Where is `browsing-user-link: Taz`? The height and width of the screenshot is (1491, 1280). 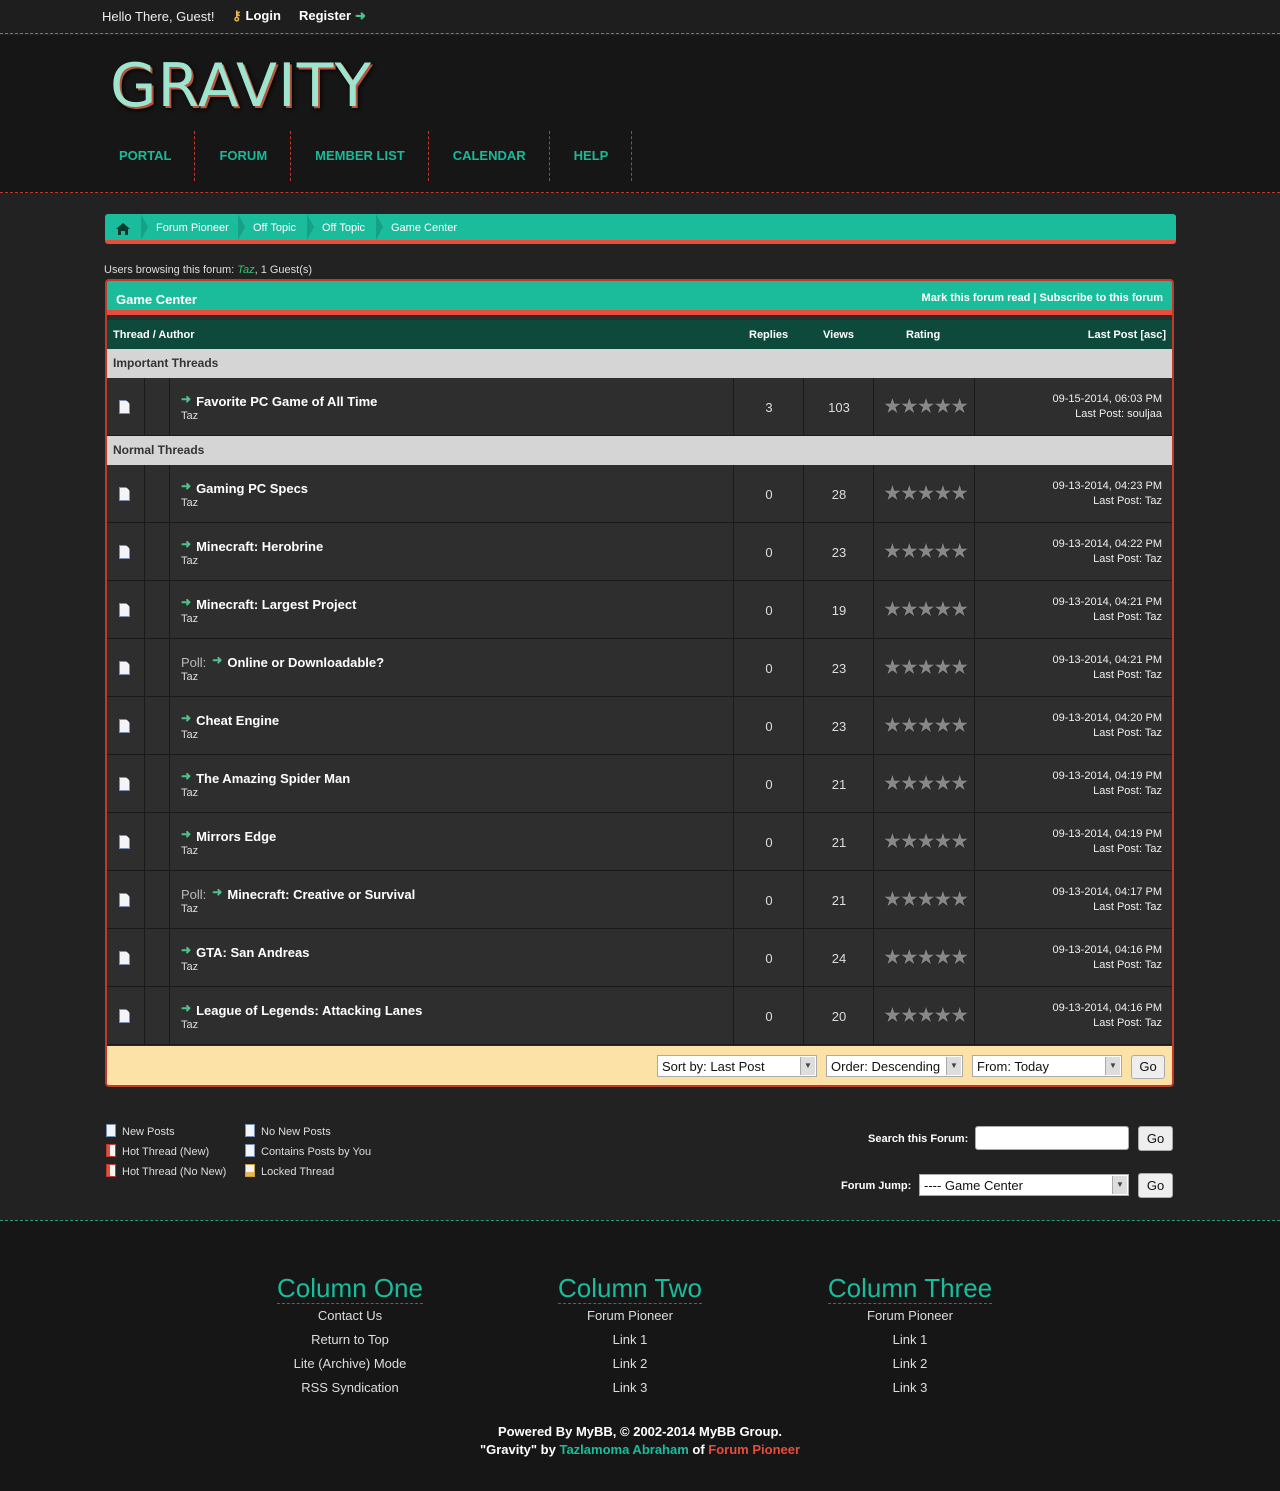 browsing-user-link: Taz is located at coordinates (245, 270).